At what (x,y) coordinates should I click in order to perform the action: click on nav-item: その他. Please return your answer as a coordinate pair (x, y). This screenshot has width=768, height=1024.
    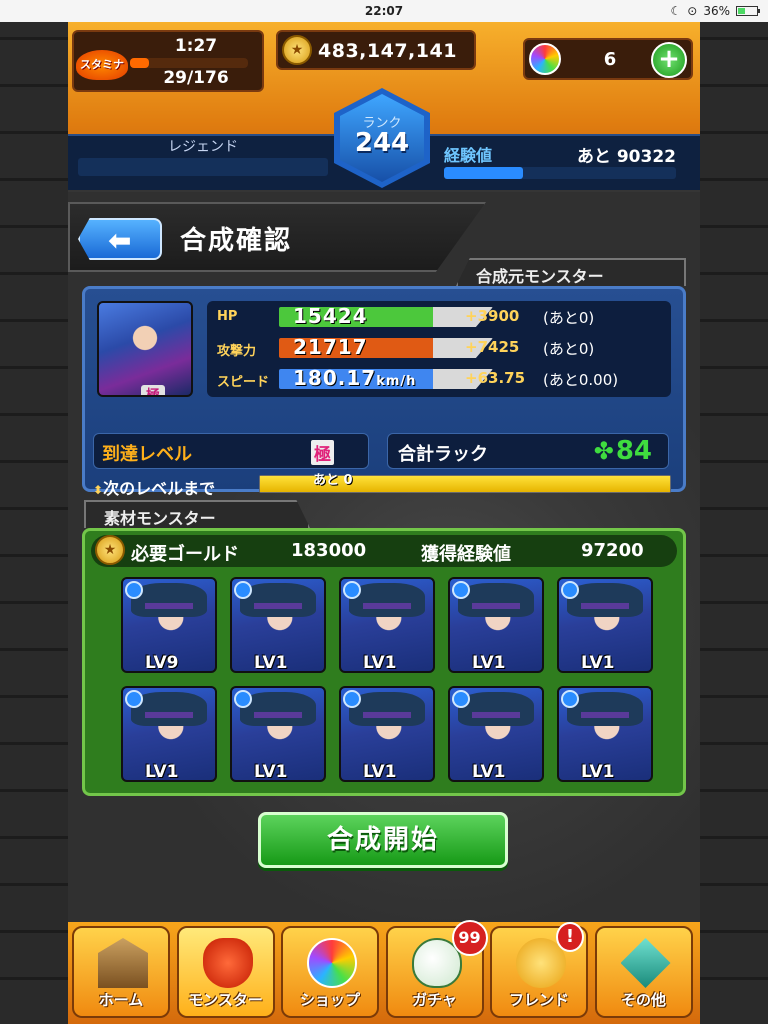
    Looking at the image, I should click on (643, 972).